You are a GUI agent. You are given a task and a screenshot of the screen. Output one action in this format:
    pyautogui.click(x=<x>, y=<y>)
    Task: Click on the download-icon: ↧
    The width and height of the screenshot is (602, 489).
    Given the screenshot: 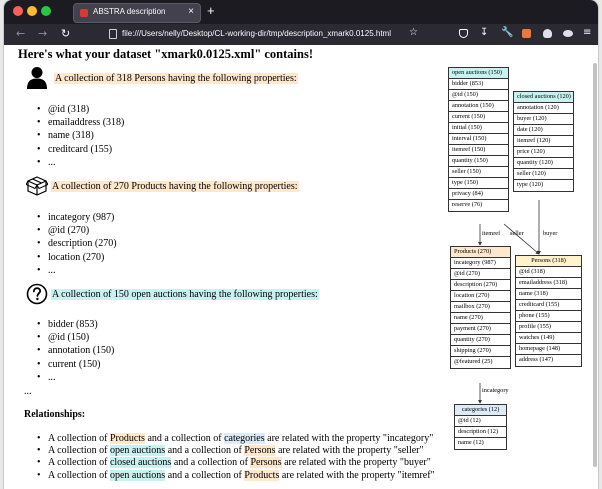 What is the action you would take?
    pyautogui.click(x=484, y=32)
    